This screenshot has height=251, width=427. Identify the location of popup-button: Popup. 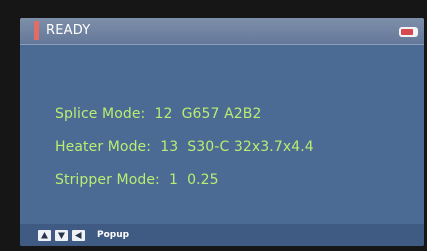
(113, 235).